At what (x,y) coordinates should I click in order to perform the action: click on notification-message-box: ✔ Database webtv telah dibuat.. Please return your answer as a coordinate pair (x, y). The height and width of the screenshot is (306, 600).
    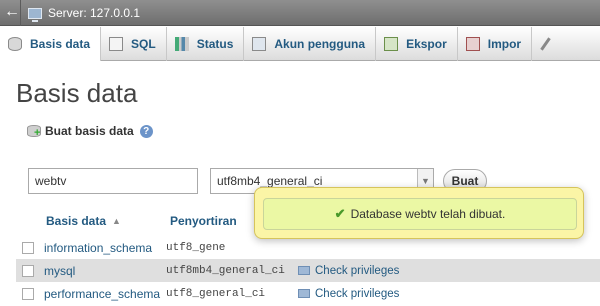
    Looking at the image, I should click on (420, 214).